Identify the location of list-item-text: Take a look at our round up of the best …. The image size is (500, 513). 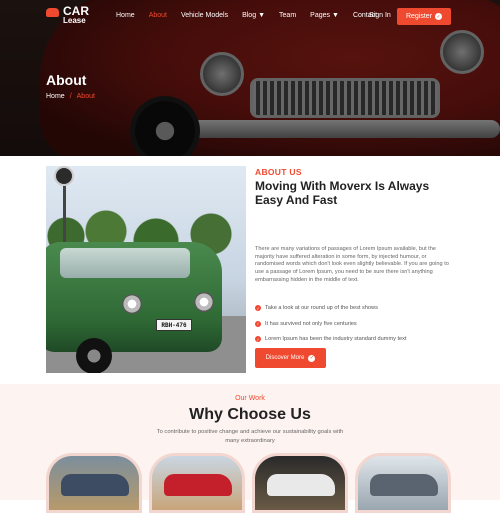
(321, 308).